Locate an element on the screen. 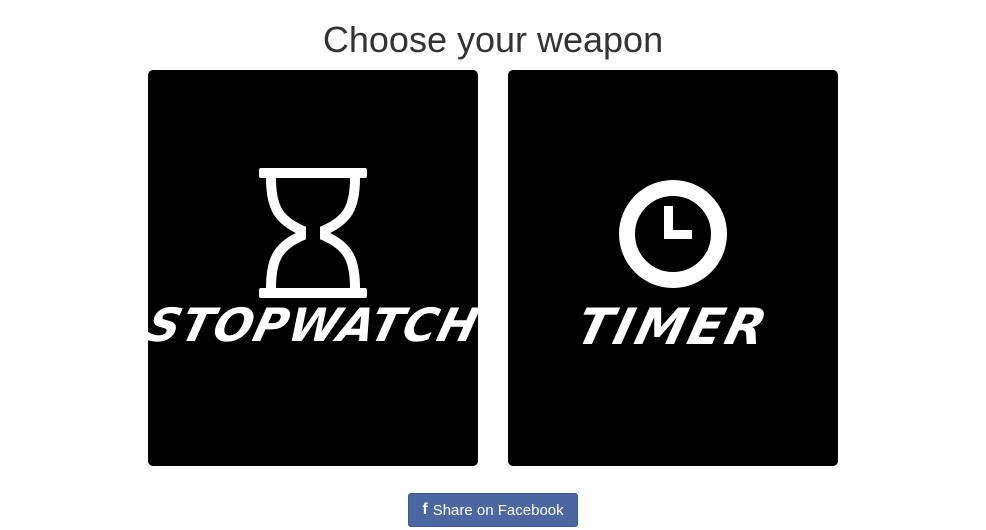 The width and height of the screenshot is (986, 530). share-facebook-button: f Share on Facebook is located at coordinates (493, 510).